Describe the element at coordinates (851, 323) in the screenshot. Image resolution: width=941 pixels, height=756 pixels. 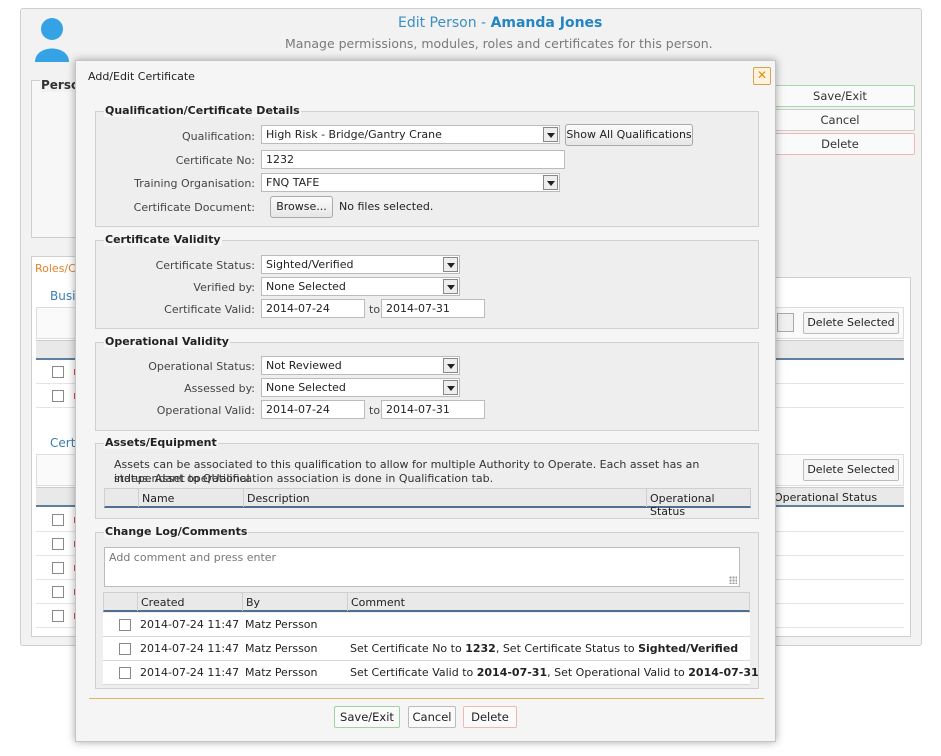
I see `business-delete-selected-button: Delete Selected` at that location.